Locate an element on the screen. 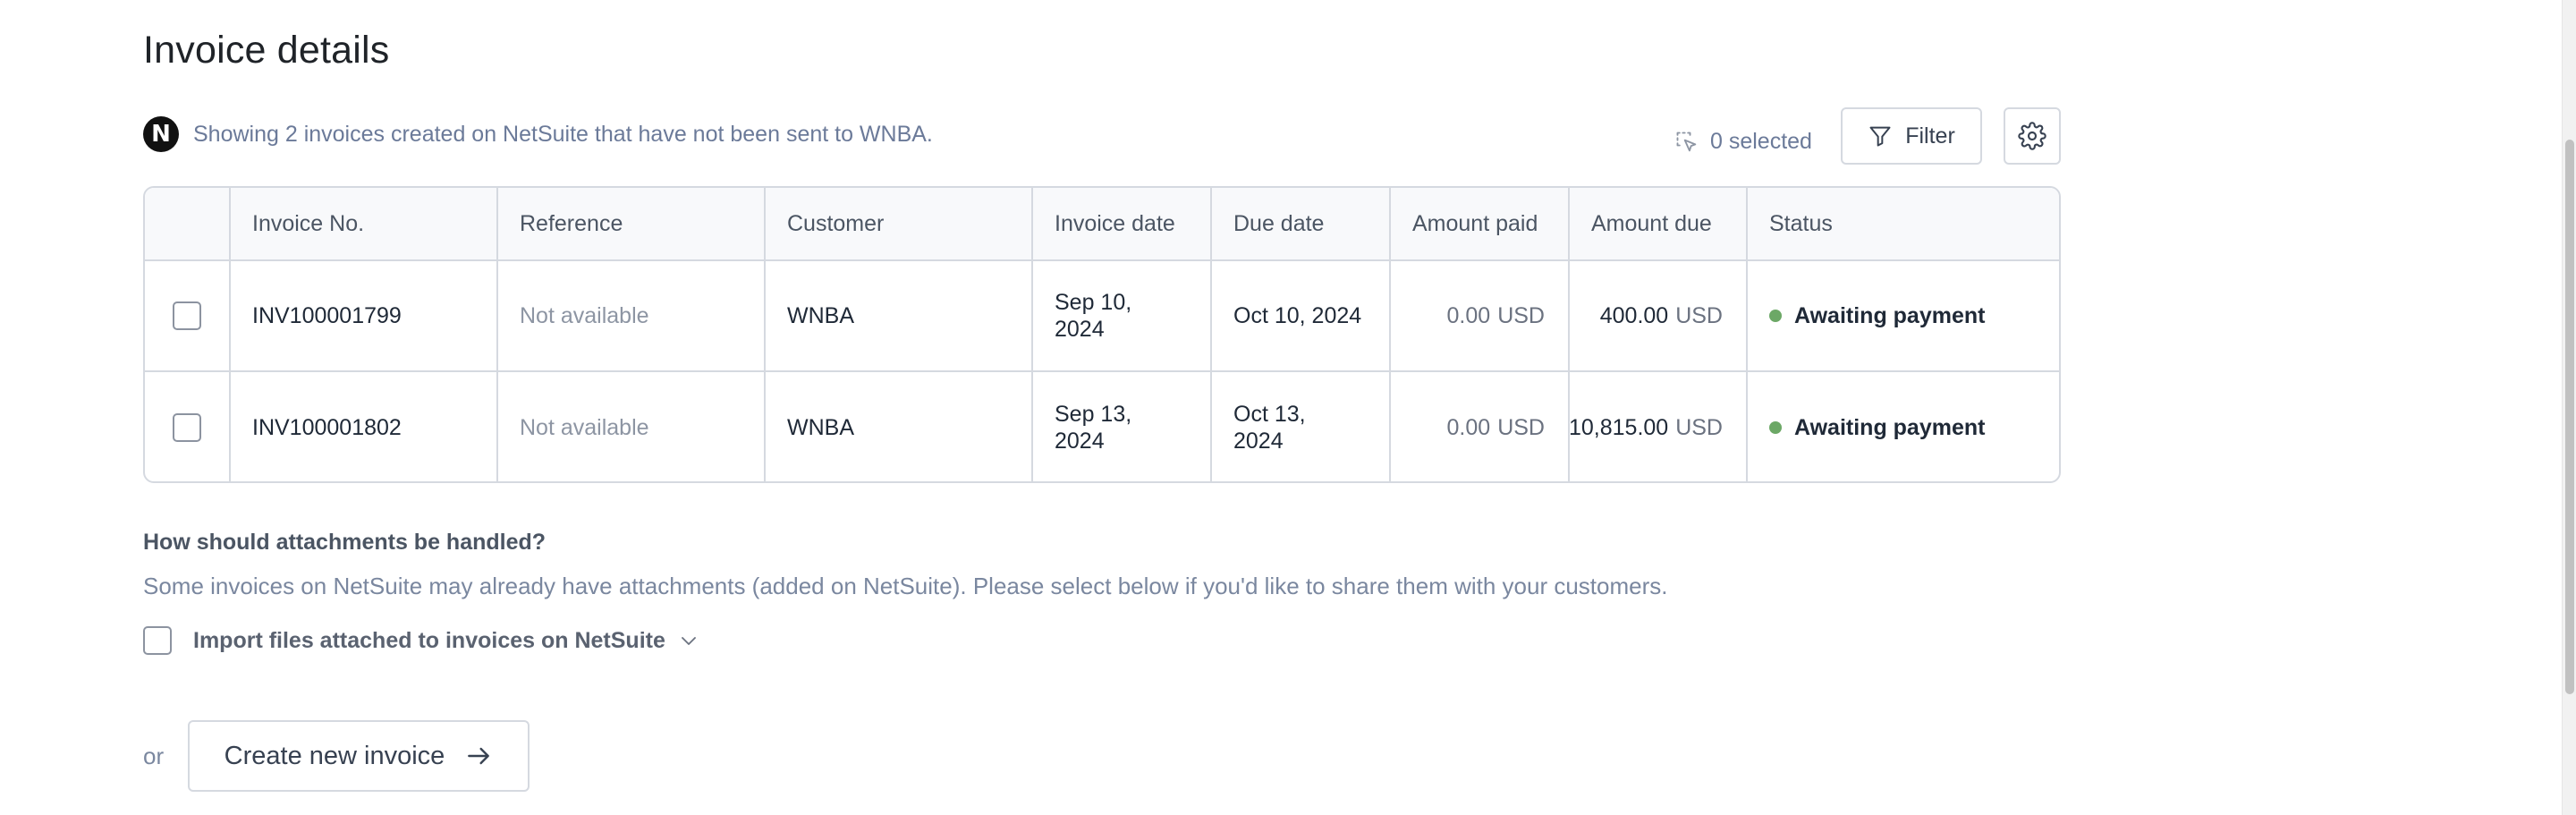 The image size is (2576, 815). create-new-invoice-button: Create new invoice is located at coordinates (359, 756).